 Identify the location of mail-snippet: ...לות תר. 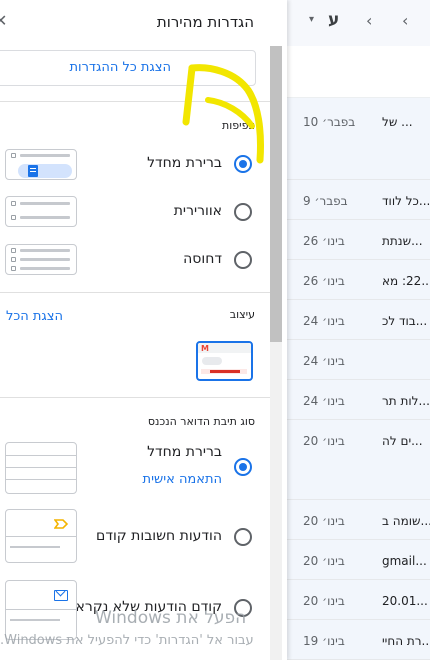
(406, 401).